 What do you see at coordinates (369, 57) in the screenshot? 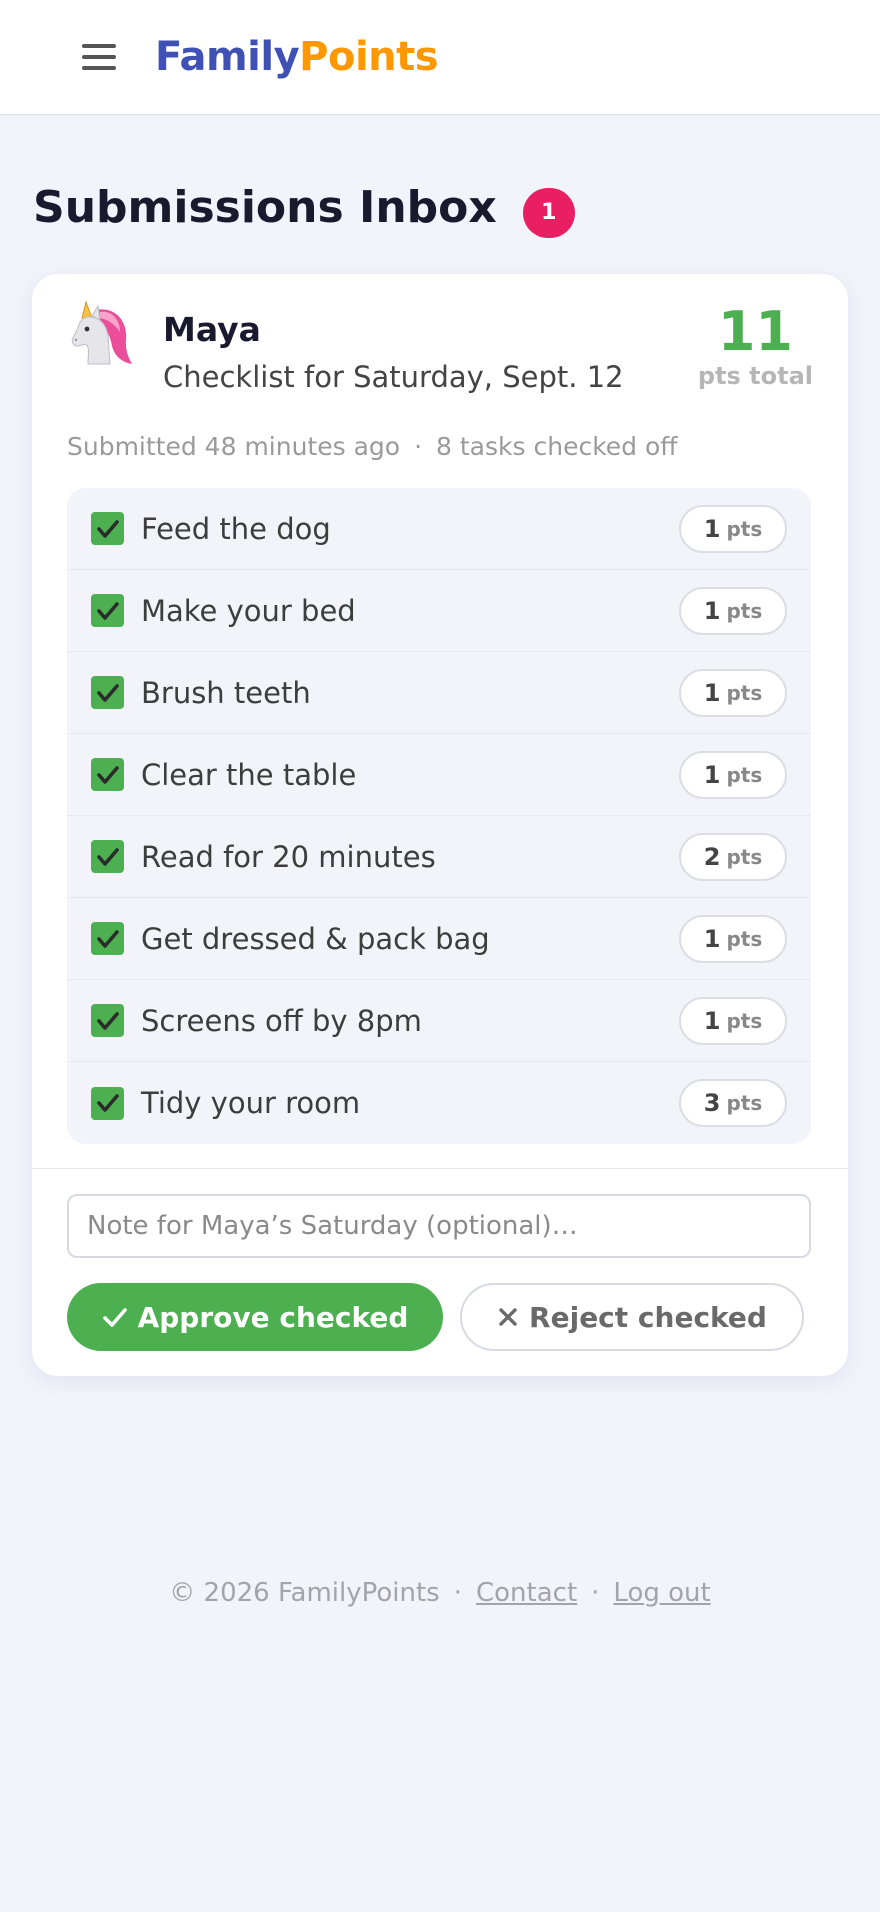
I see `brand-name-part2: Points` at bounding box center [369, 57].